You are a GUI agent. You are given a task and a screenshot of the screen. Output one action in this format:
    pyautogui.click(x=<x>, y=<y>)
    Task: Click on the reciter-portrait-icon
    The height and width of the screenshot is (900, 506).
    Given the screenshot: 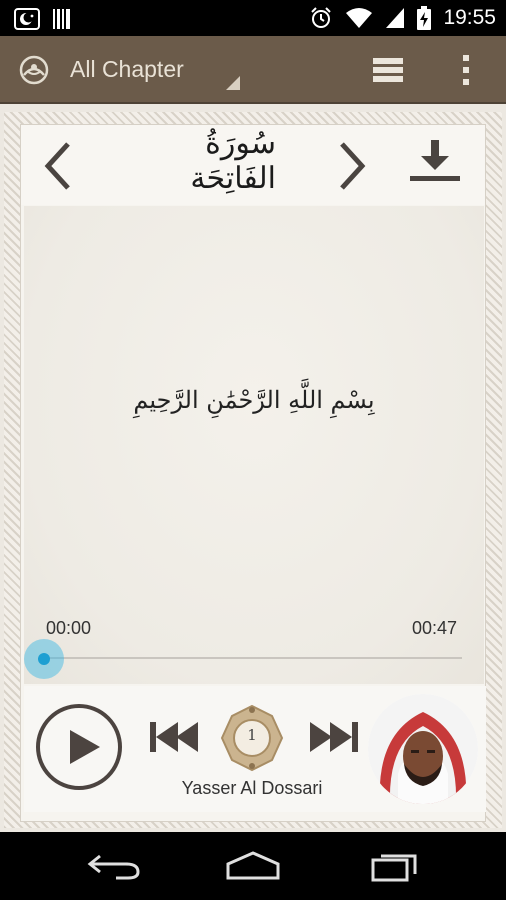 What is the action you would take?
    pyautogui.click(x=423, y=749)
    